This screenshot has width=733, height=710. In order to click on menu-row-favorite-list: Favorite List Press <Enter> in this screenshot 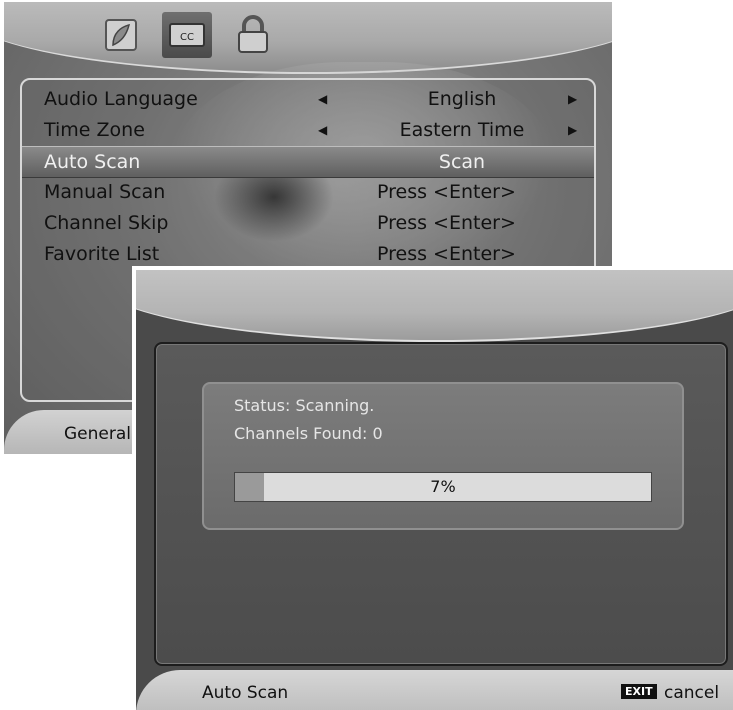, I will do `click(308, 254)`.